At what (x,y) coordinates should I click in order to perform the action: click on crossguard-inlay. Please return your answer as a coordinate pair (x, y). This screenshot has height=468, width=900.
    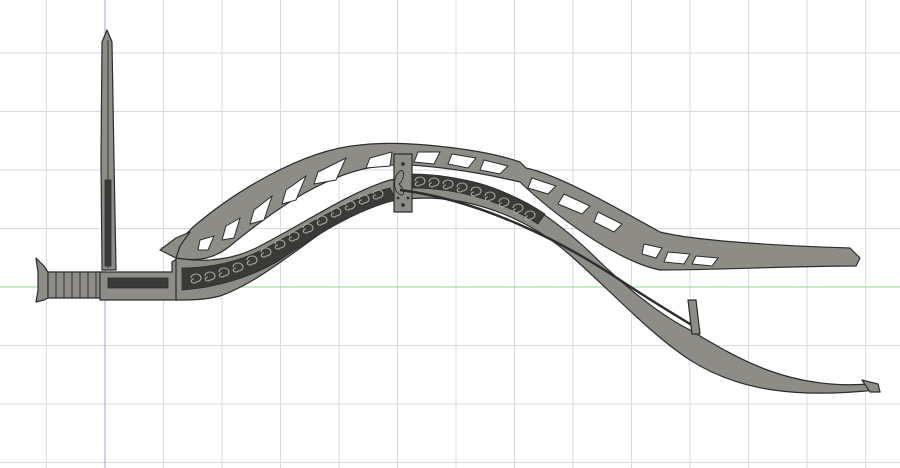
    Looking at the image, I should click on (138, 283).